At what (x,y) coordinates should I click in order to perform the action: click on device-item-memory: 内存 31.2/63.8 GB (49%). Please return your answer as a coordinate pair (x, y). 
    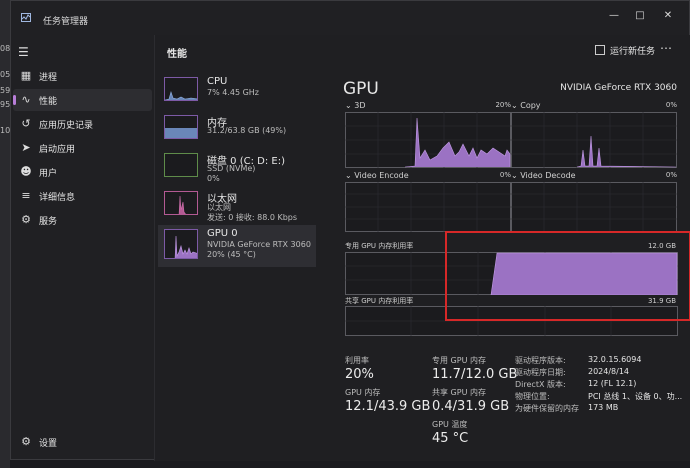
    Looking at the image, I should click on (237, 130).